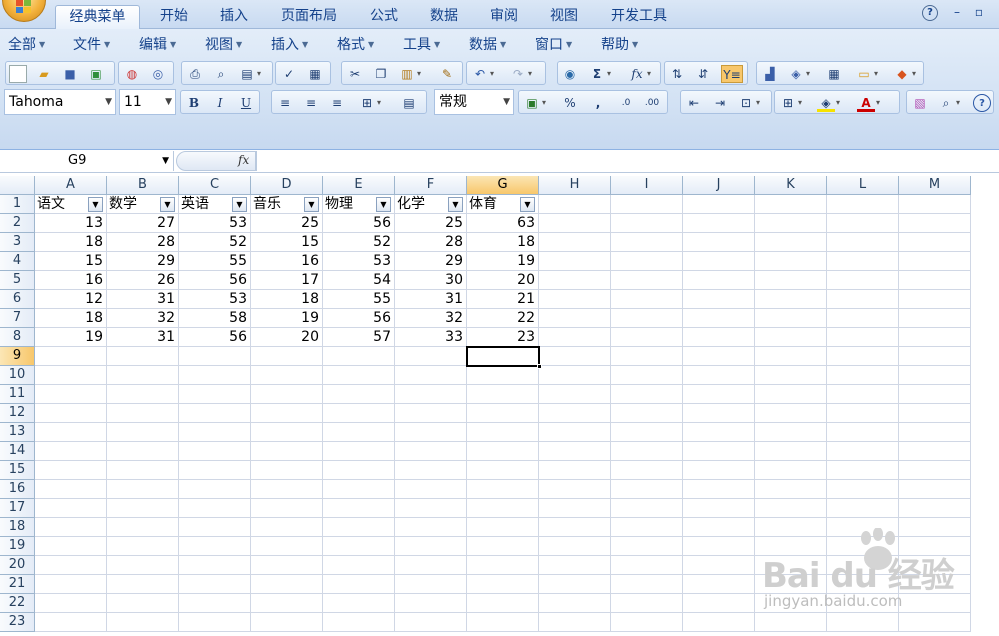 This screenshot has width=999, height=636. I want to click on font-color-icon: A, so click(868, 103).